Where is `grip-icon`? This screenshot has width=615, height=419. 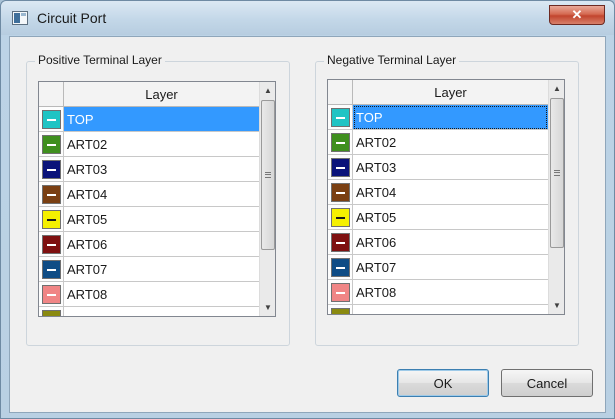
grip-icon is located at coordinates (557, 173).